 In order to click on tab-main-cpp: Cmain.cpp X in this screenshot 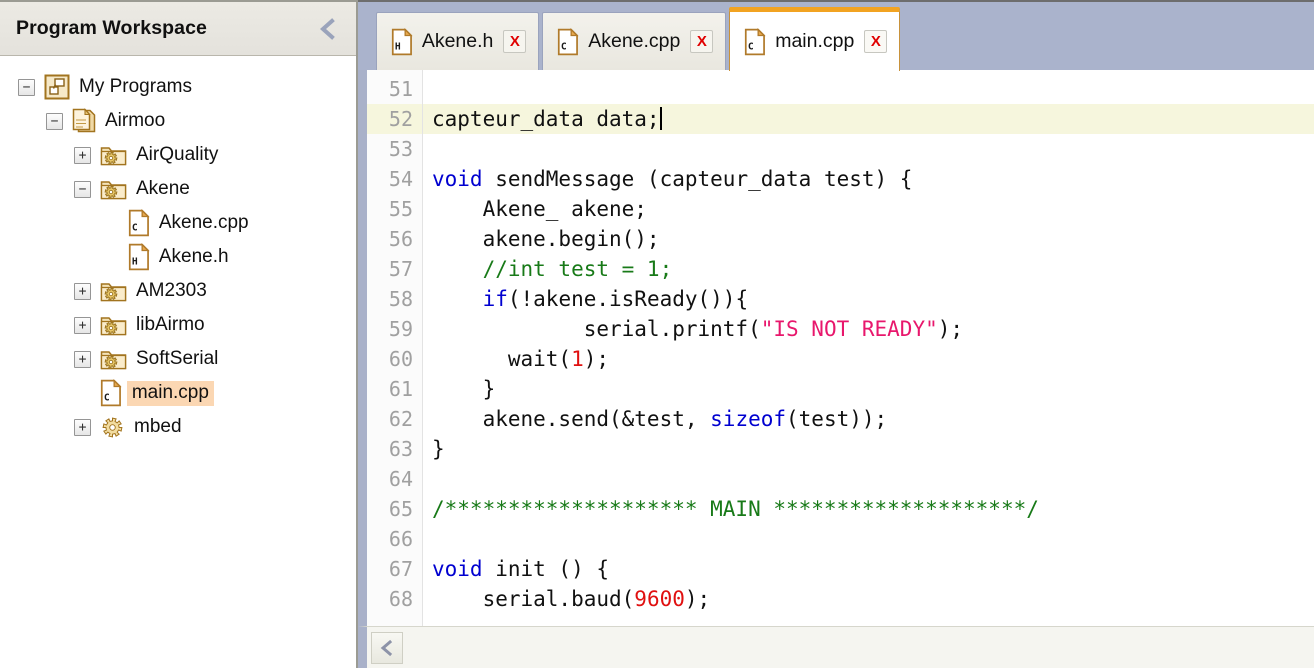, I will do `click(815, 39)`.